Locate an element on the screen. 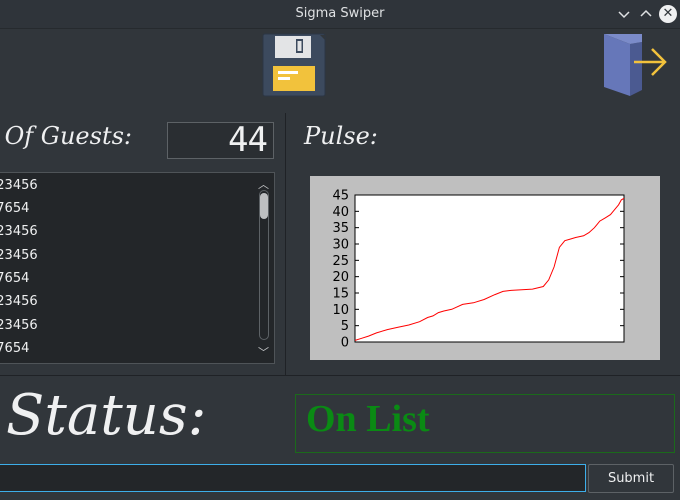 The height and width of the screenshot is (500, 680). swipe-input is located at coordinates (293, 478).